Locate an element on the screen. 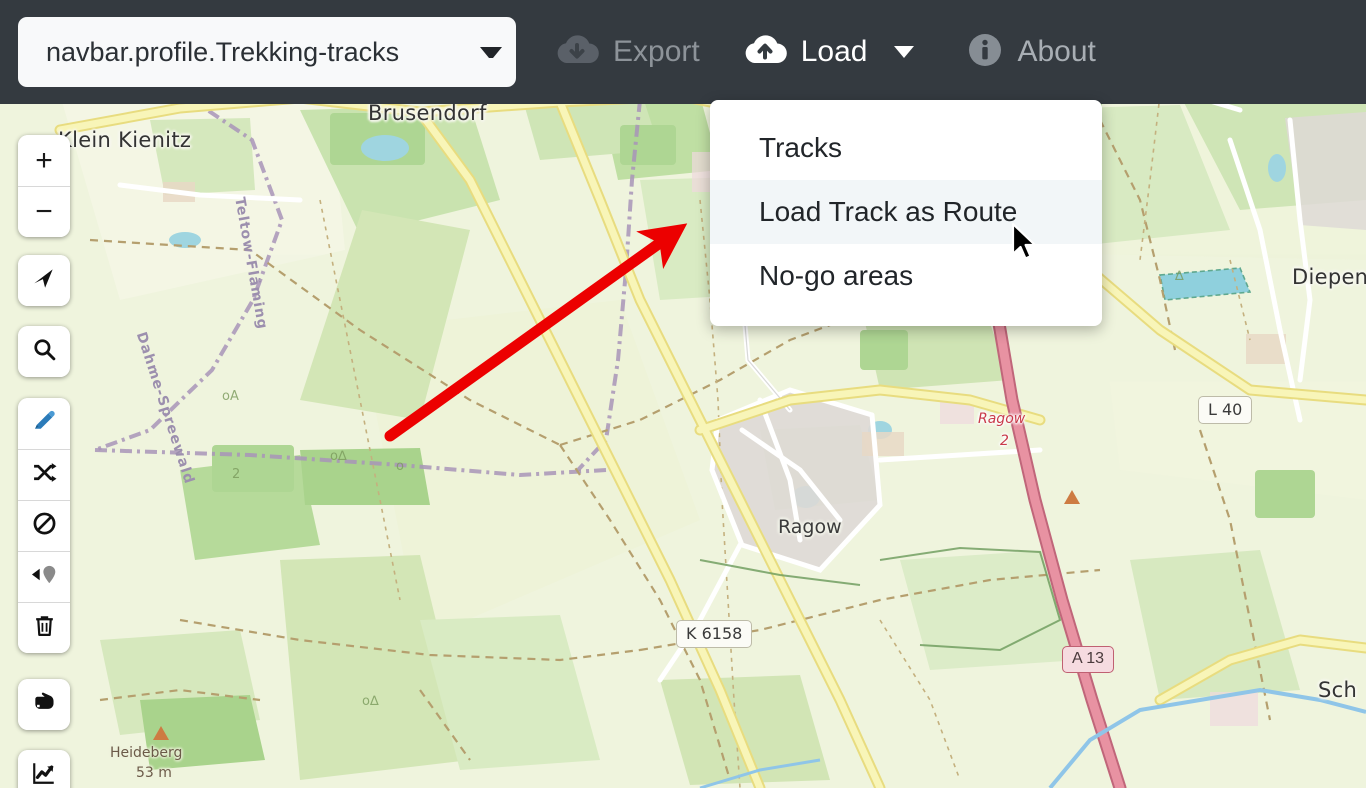  cloud-download-icon is located at coordinates (577, 52).